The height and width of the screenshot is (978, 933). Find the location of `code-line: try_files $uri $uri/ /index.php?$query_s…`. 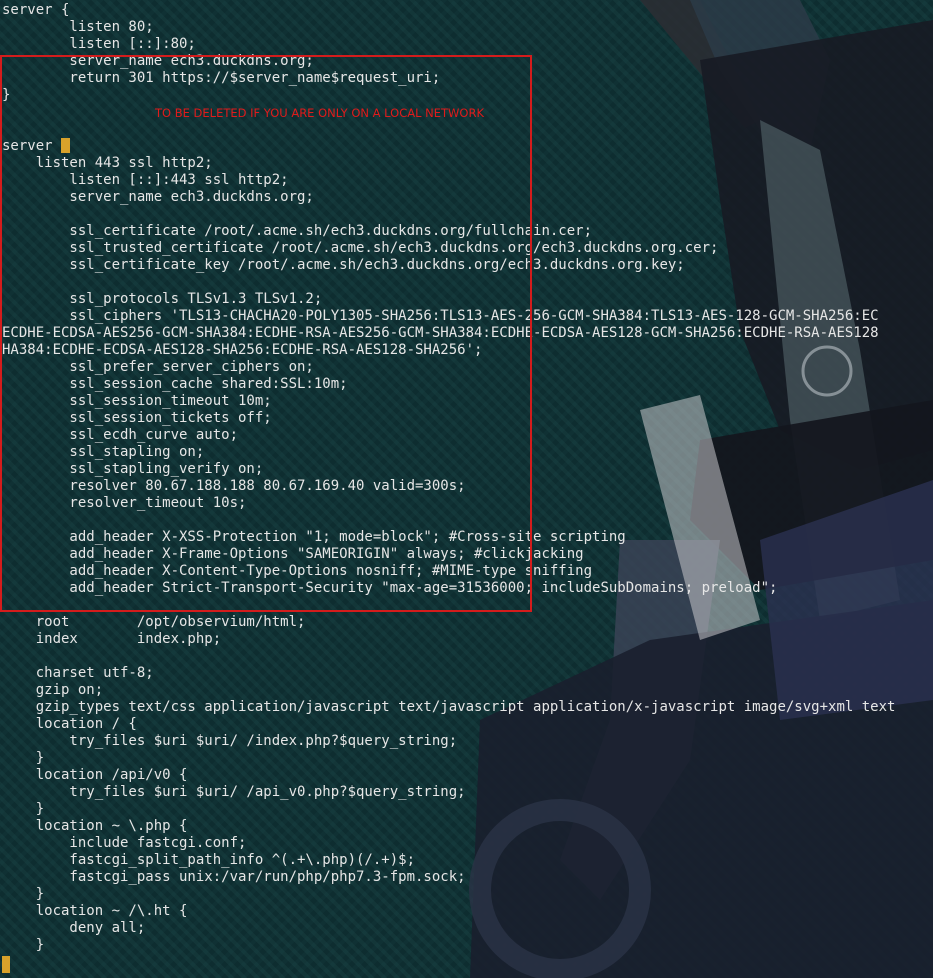

code-line: try_files $uri $uri/ /index.php?$query_s… is located at coordinates (230, 741).